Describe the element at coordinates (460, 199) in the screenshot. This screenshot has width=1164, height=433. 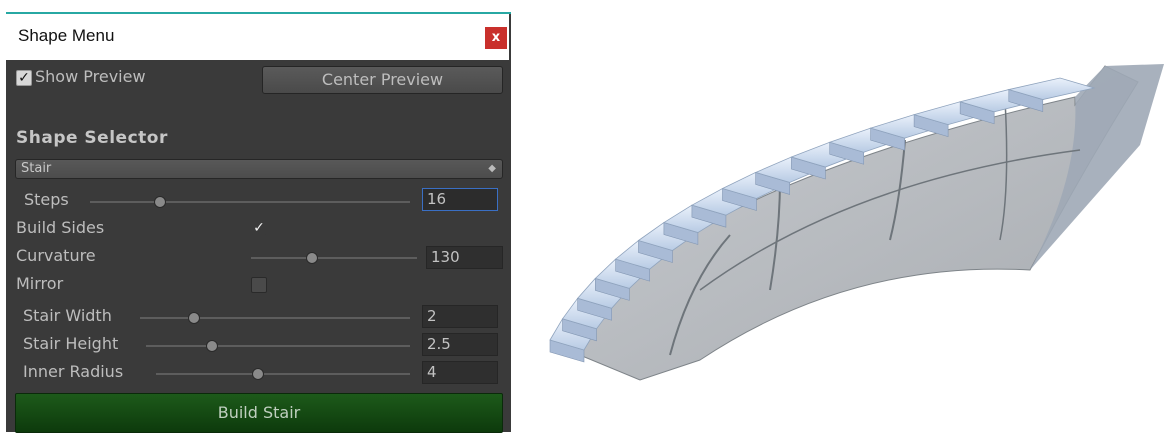
I see `steps-field: 16` at that location.